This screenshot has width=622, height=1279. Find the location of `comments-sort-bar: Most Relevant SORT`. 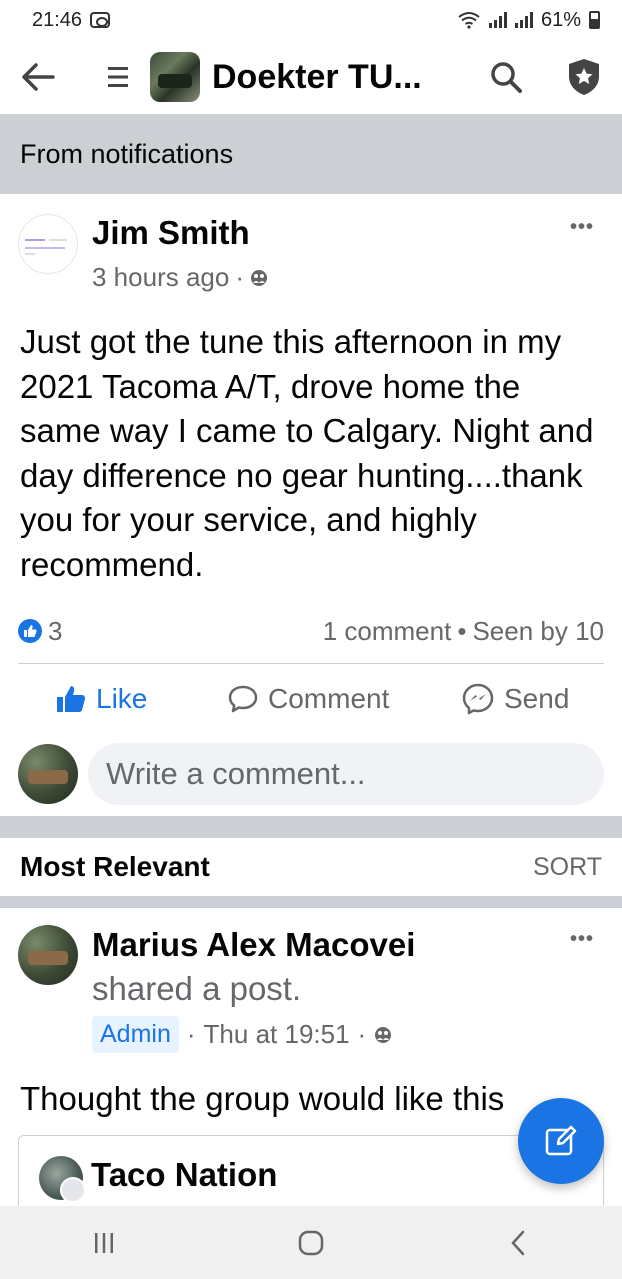

comments-sort-bar: Most Relevant SORT is located at coordinates (311, 867).